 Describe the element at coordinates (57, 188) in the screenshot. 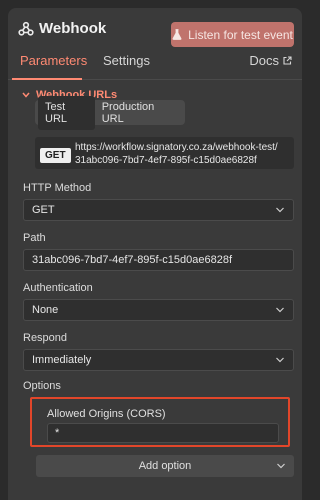

I see `http-method-label: HTTP Method` at that location.